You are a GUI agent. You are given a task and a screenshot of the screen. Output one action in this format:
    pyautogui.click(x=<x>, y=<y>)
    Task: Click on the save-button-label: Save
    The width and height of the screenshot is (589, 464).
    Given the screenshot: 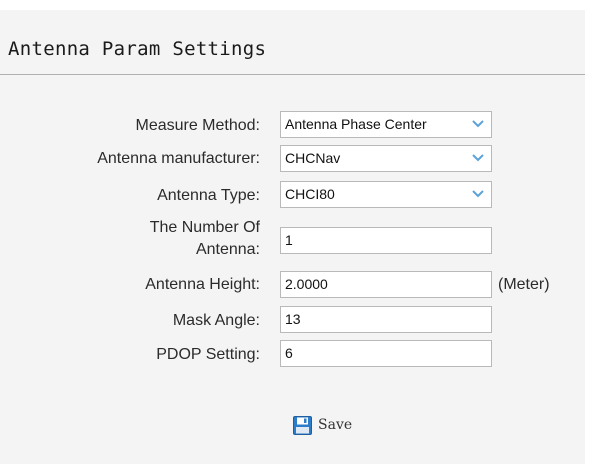 What is the action you would take?
    pyautogui.click(x=335, y=425)
    